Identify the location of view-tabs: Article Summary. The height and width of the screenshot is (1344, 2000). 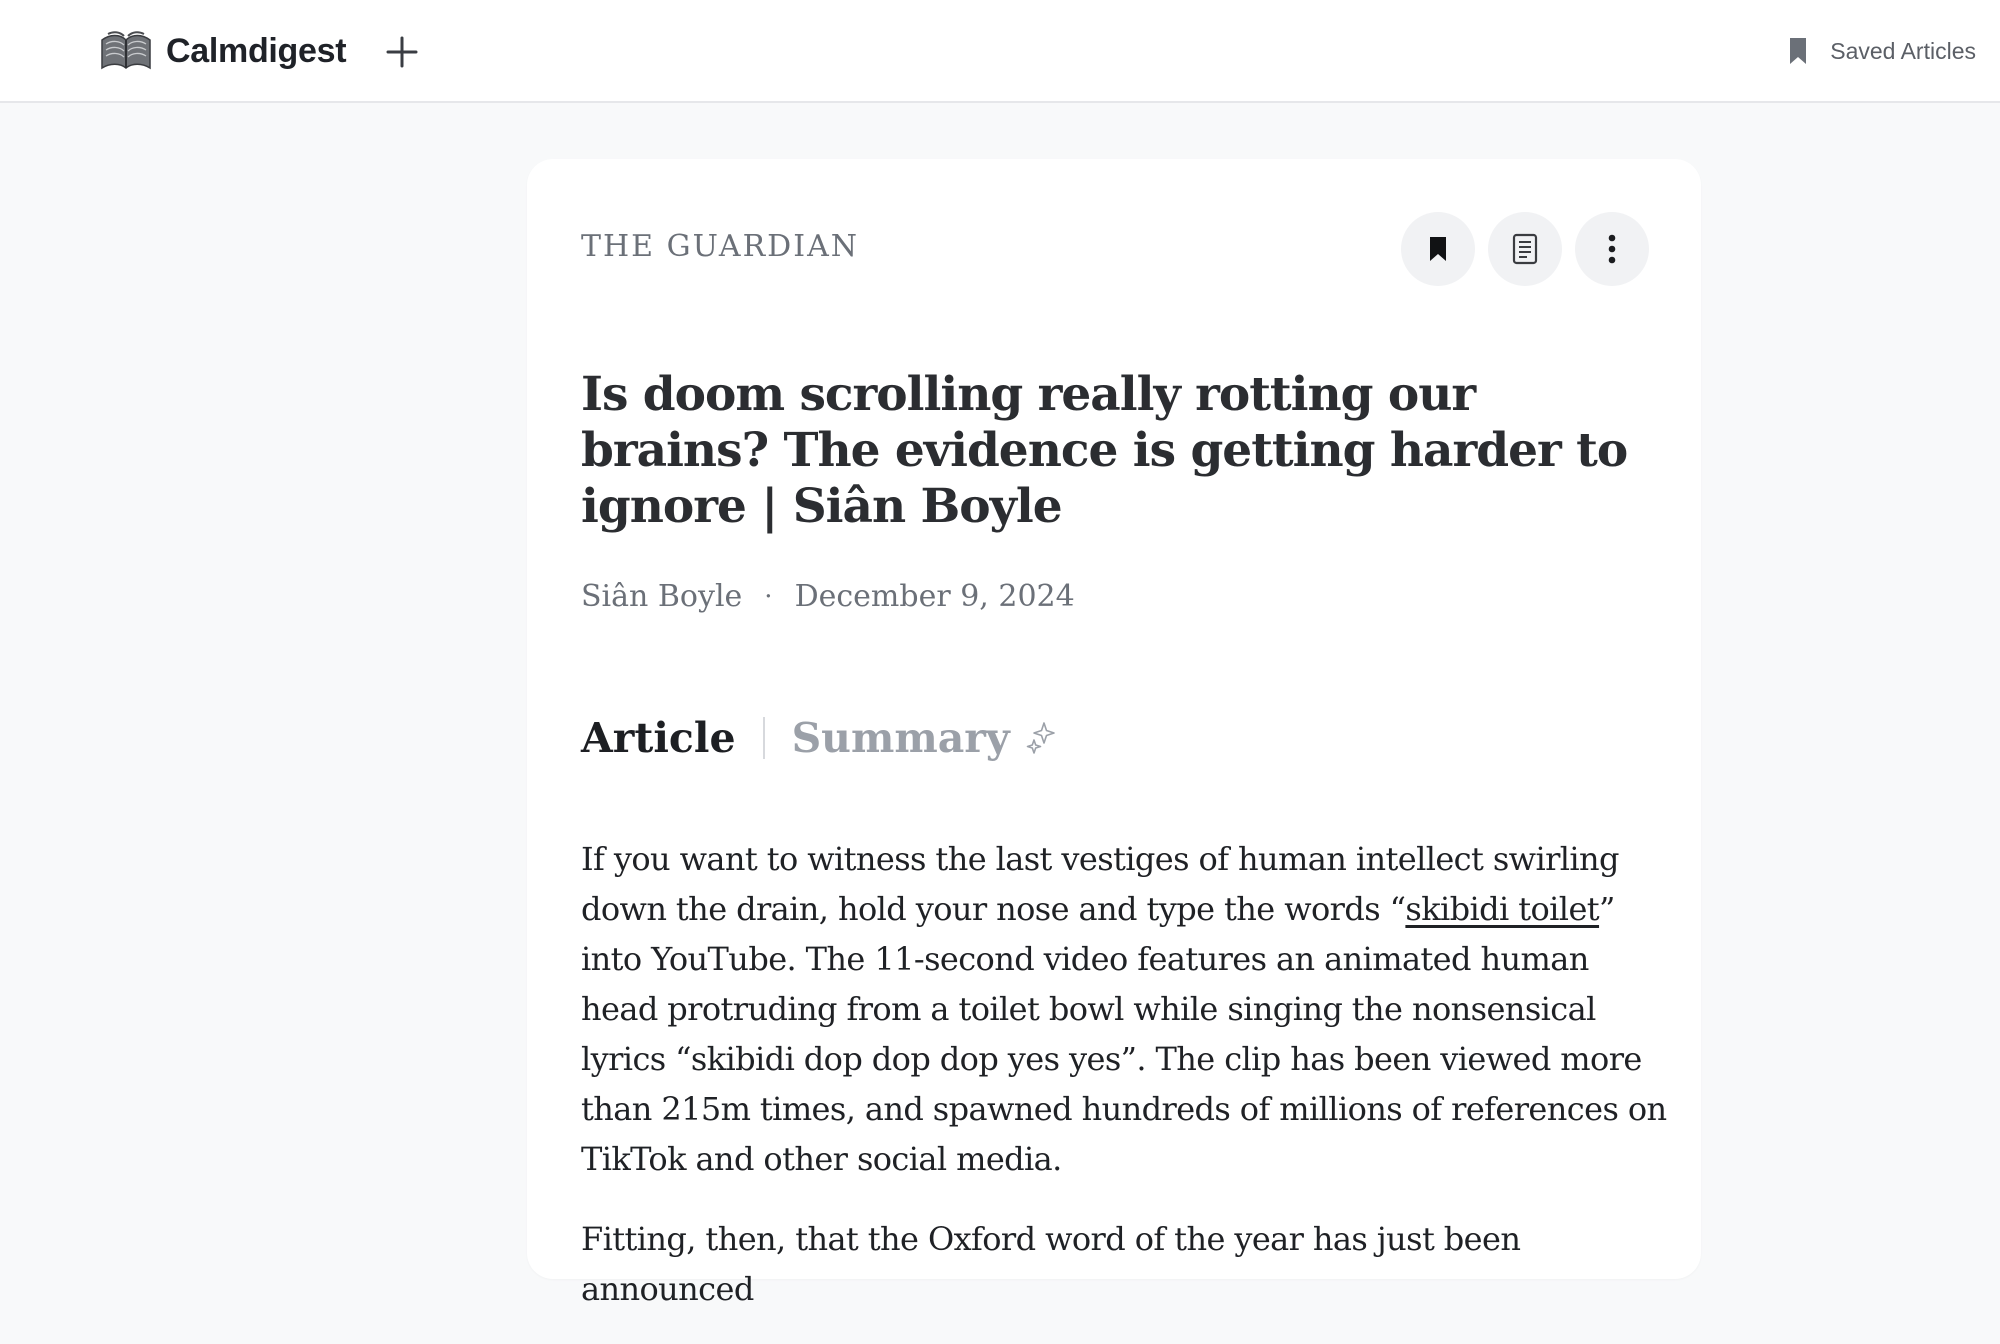
(819, 738).